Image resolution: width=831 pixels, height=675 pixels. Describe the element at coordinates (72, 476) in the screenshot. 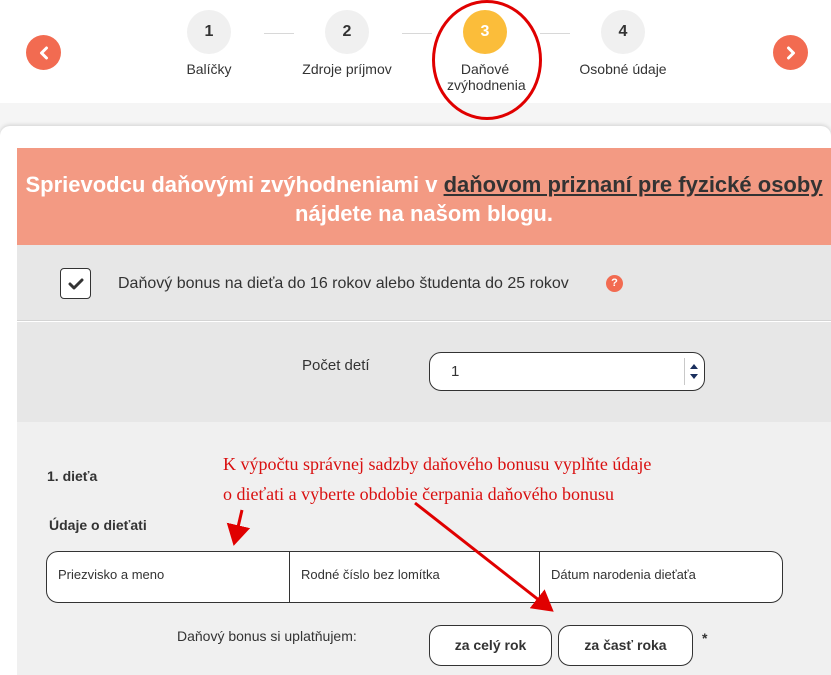

I see `child-title: 1. dieťa` at that location.